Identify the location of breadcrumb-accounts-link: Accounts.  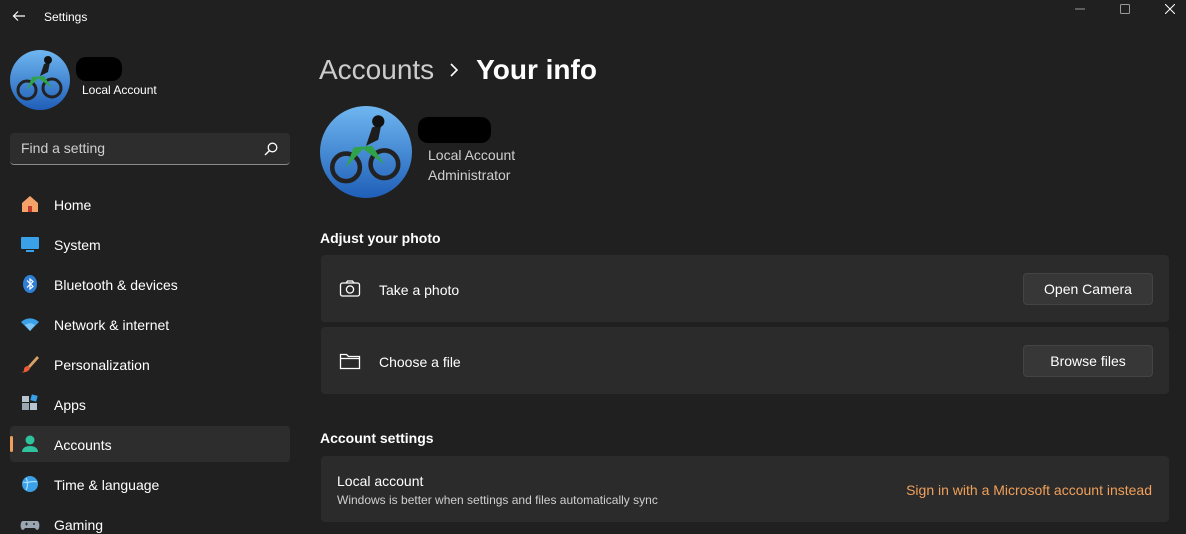
(376, 70).